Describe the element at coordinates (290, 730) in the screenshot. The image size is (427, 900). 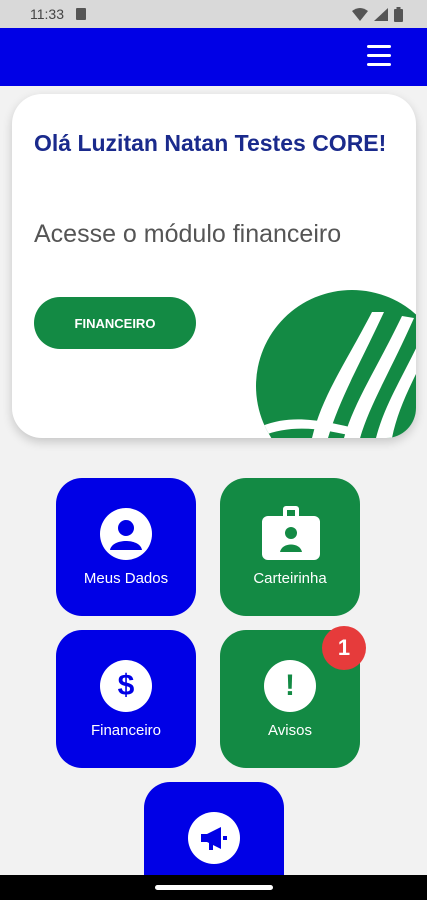
I see `tile-label: Avisos` at that location.